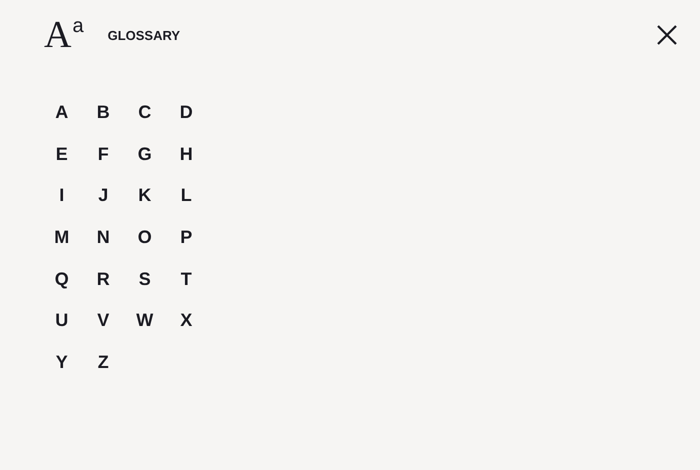 The image size is (700, 470). Describe the element at coordinates (103, 153) in the screenshot. I see `letter-link: F` at that location.